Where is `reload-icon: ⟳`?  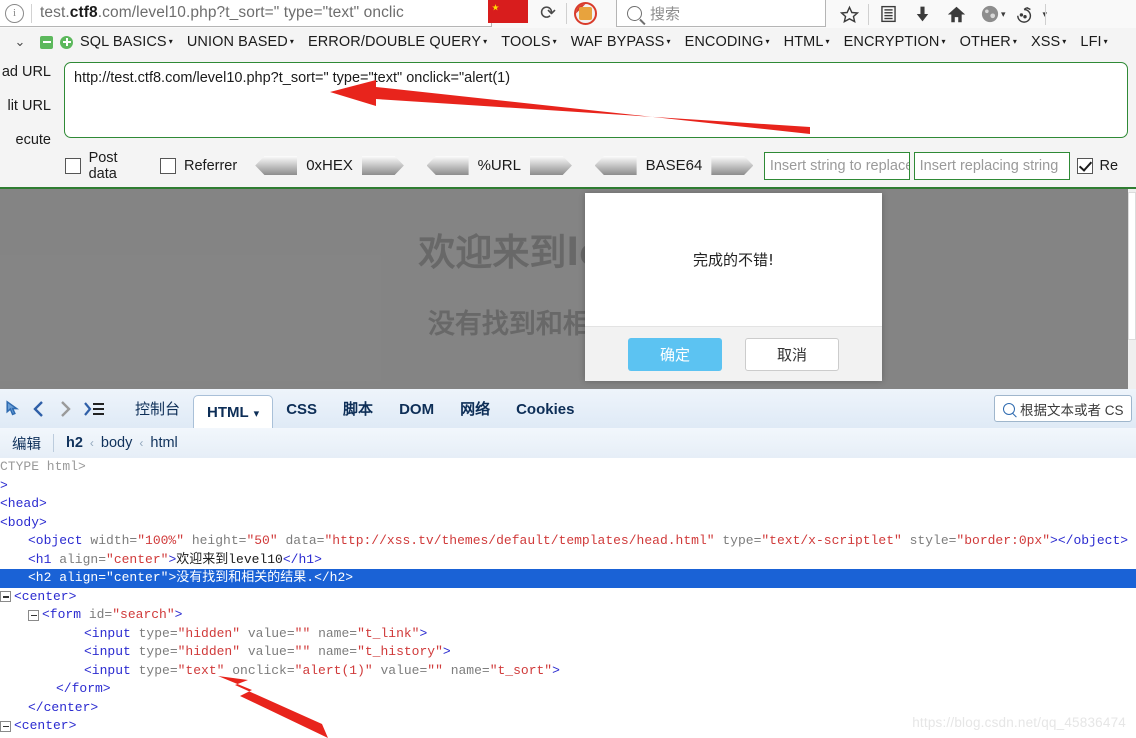
reload-icon: ⟳ is located at coordinates (548, 14).